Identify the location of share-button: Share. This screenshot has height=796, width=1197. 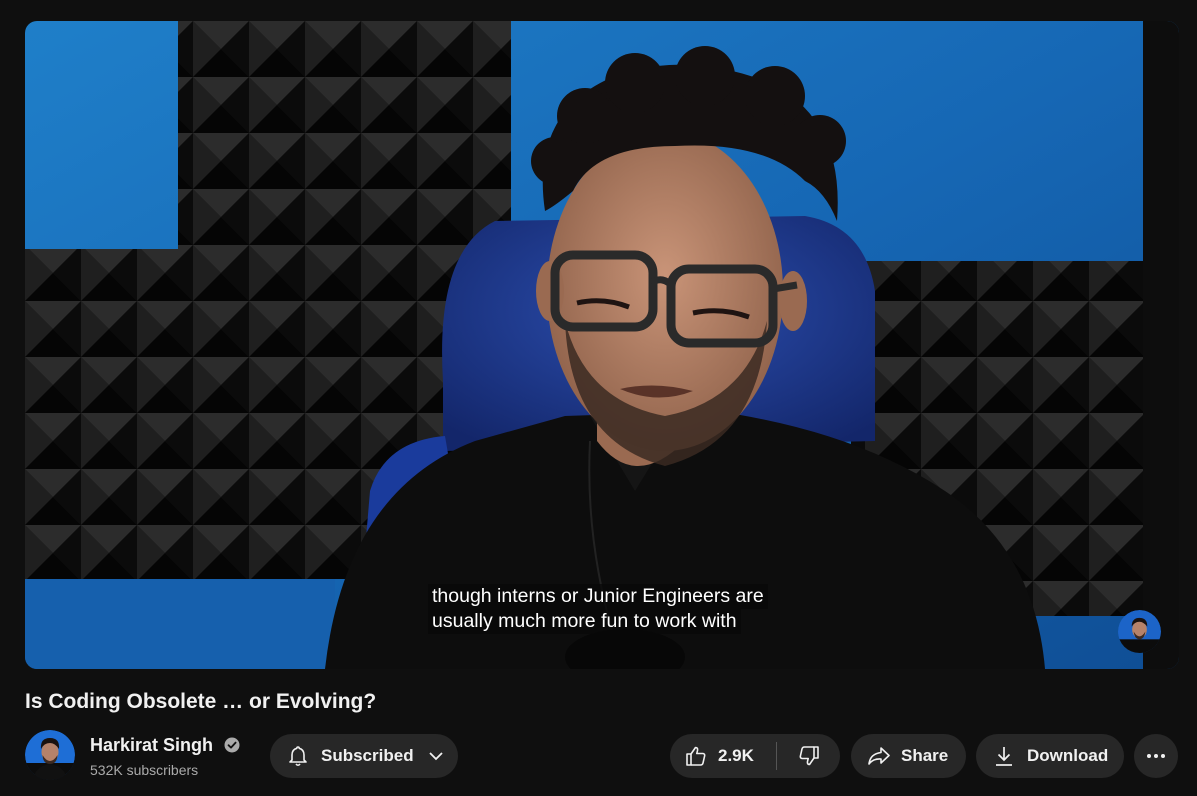
(908, 756).